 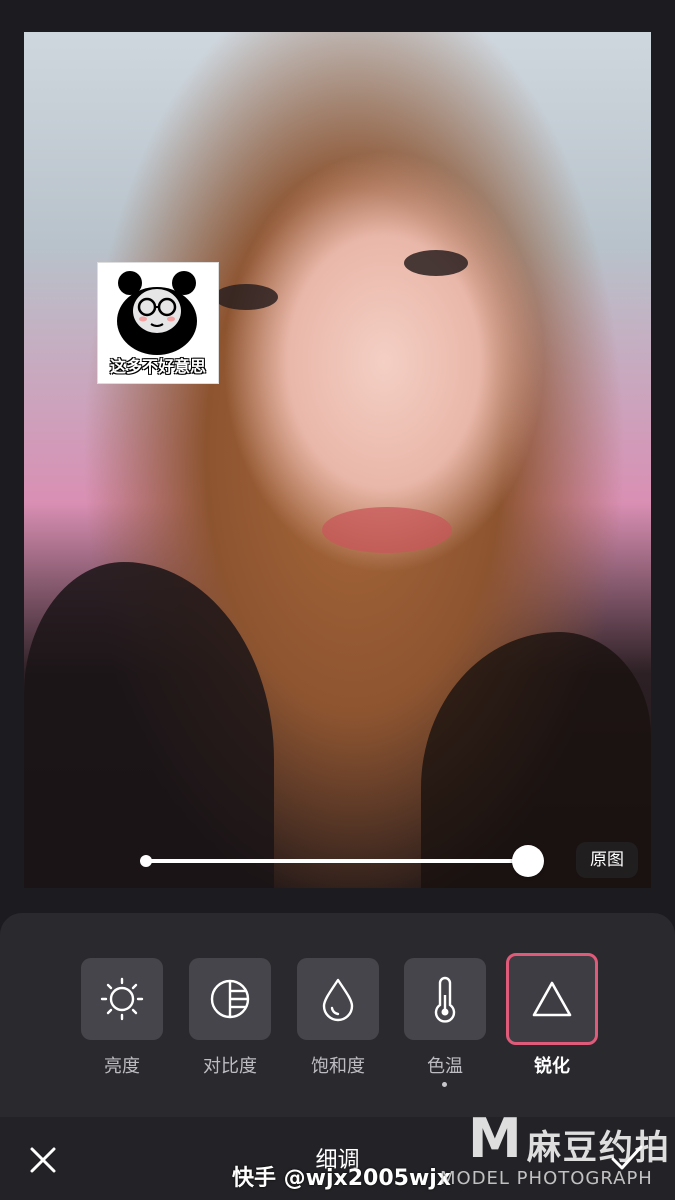 I want to click on photo-eye-left, so click(x=246, y=297).